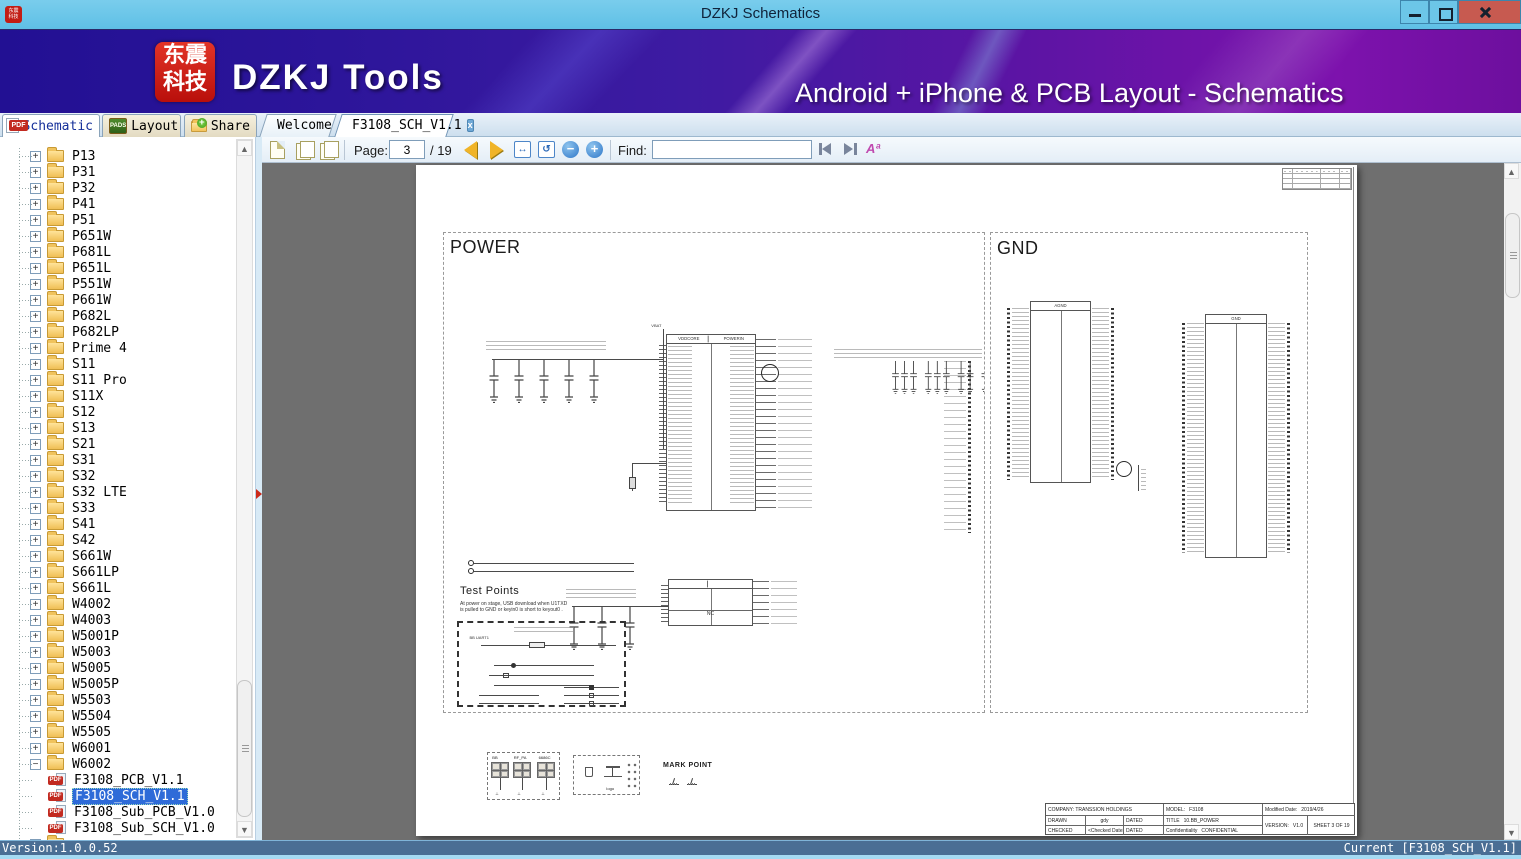  What do you see at coordinates (118, 683) in the screenshot?
I see `tree-folder-w5005p: + W5005P` at bounding box center [118, 683].